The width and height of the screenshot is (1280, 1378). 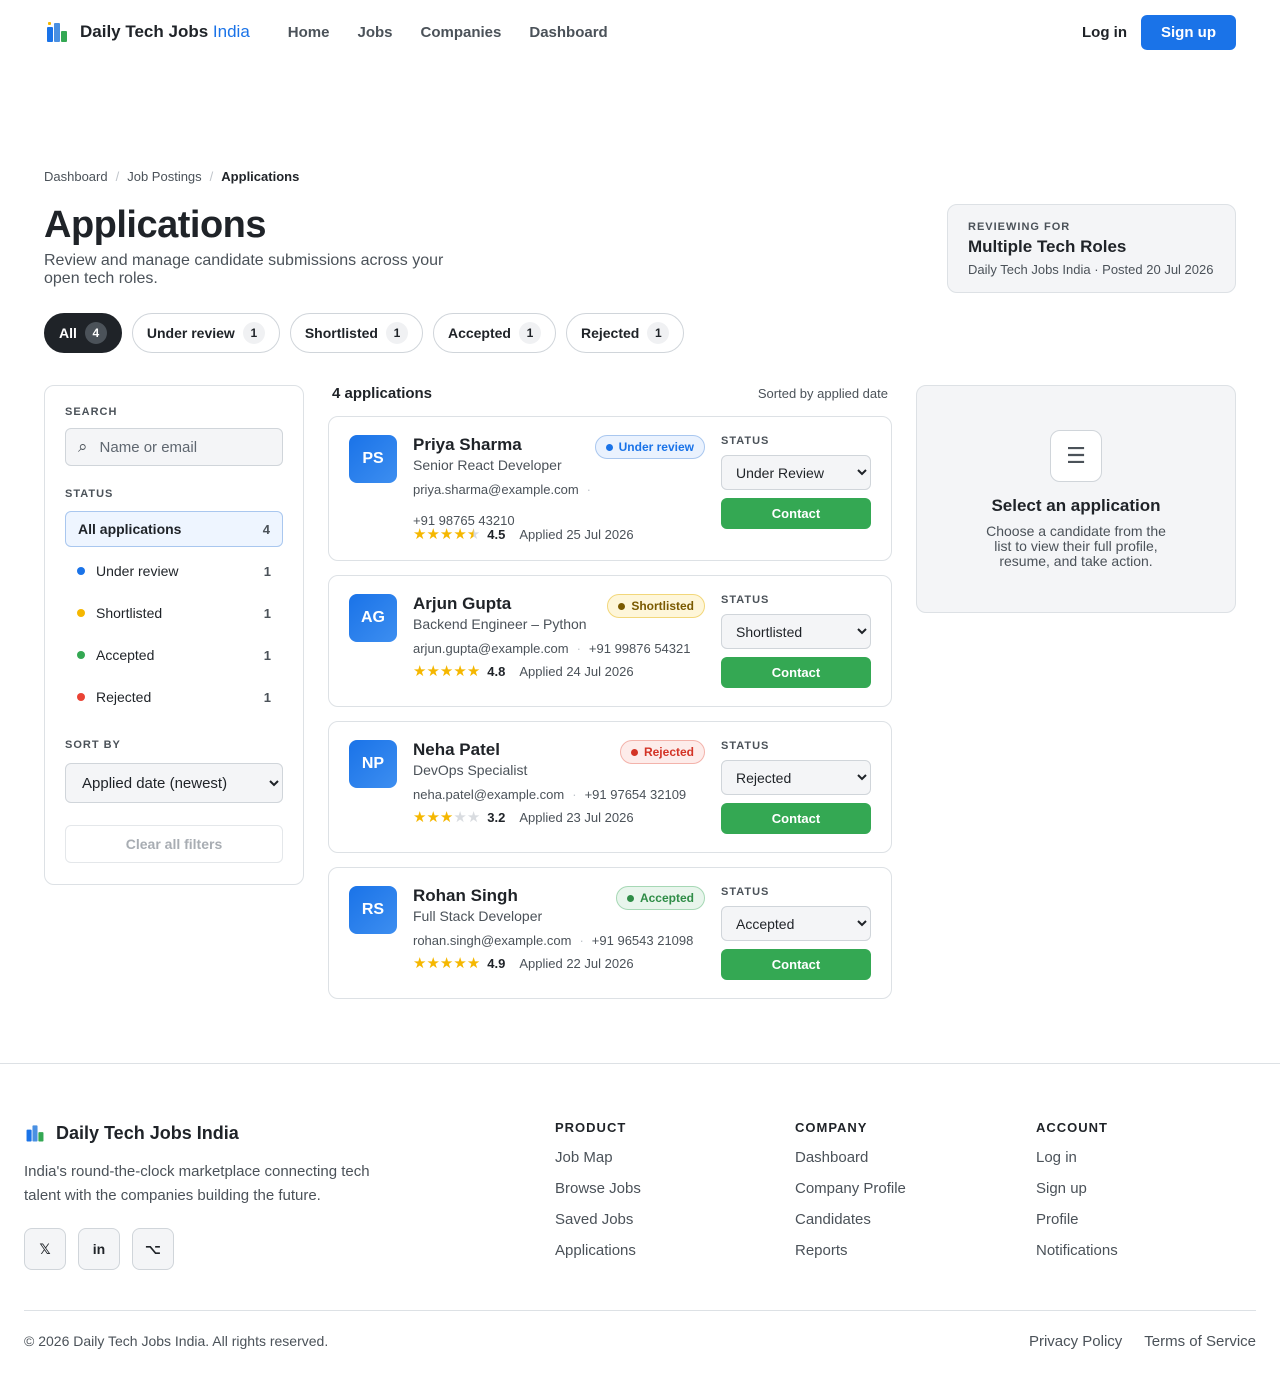 I want to click on footer-link: Browse Jobs, so click(x=598, y=1188).